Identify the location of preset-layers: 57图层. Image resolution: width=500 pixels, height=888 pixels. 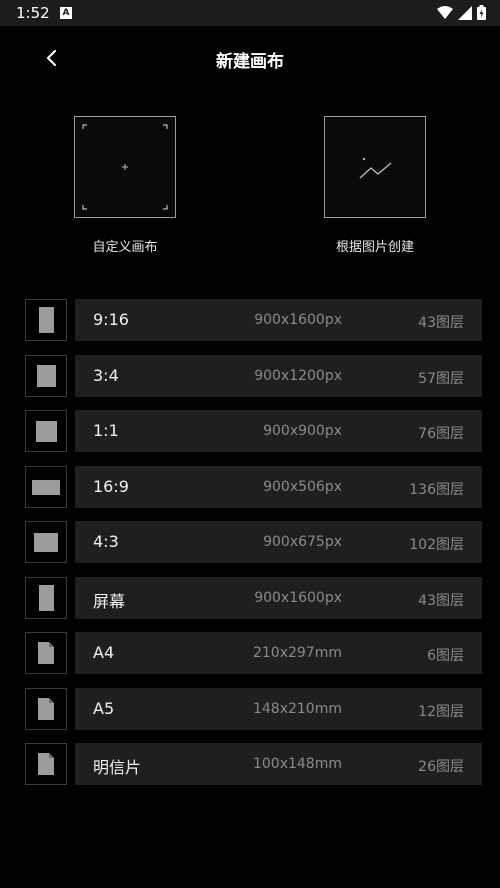
(441, 379).